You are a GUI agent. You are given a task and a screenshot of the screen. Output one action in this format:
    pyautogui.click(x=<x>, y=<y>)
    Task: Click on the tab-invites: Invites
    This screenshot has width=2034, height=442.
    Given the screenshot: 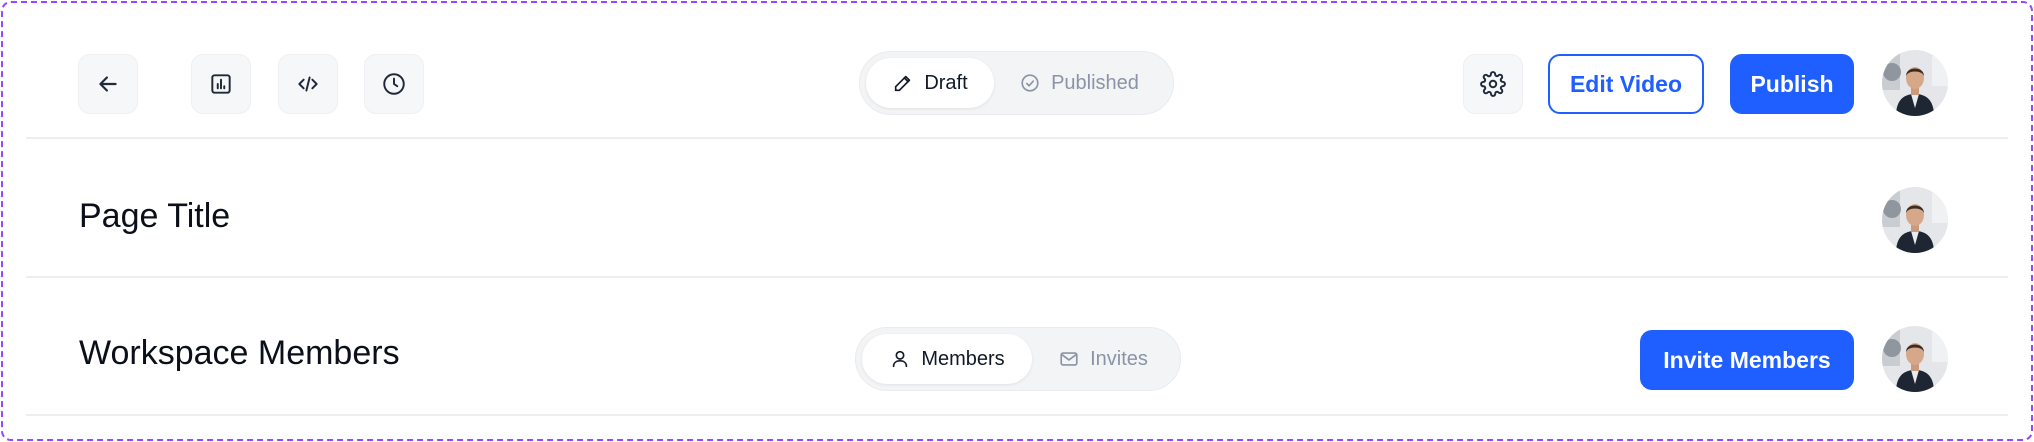 What is the action you would take?
    pyautogui.click(x=1103, y=359)
    